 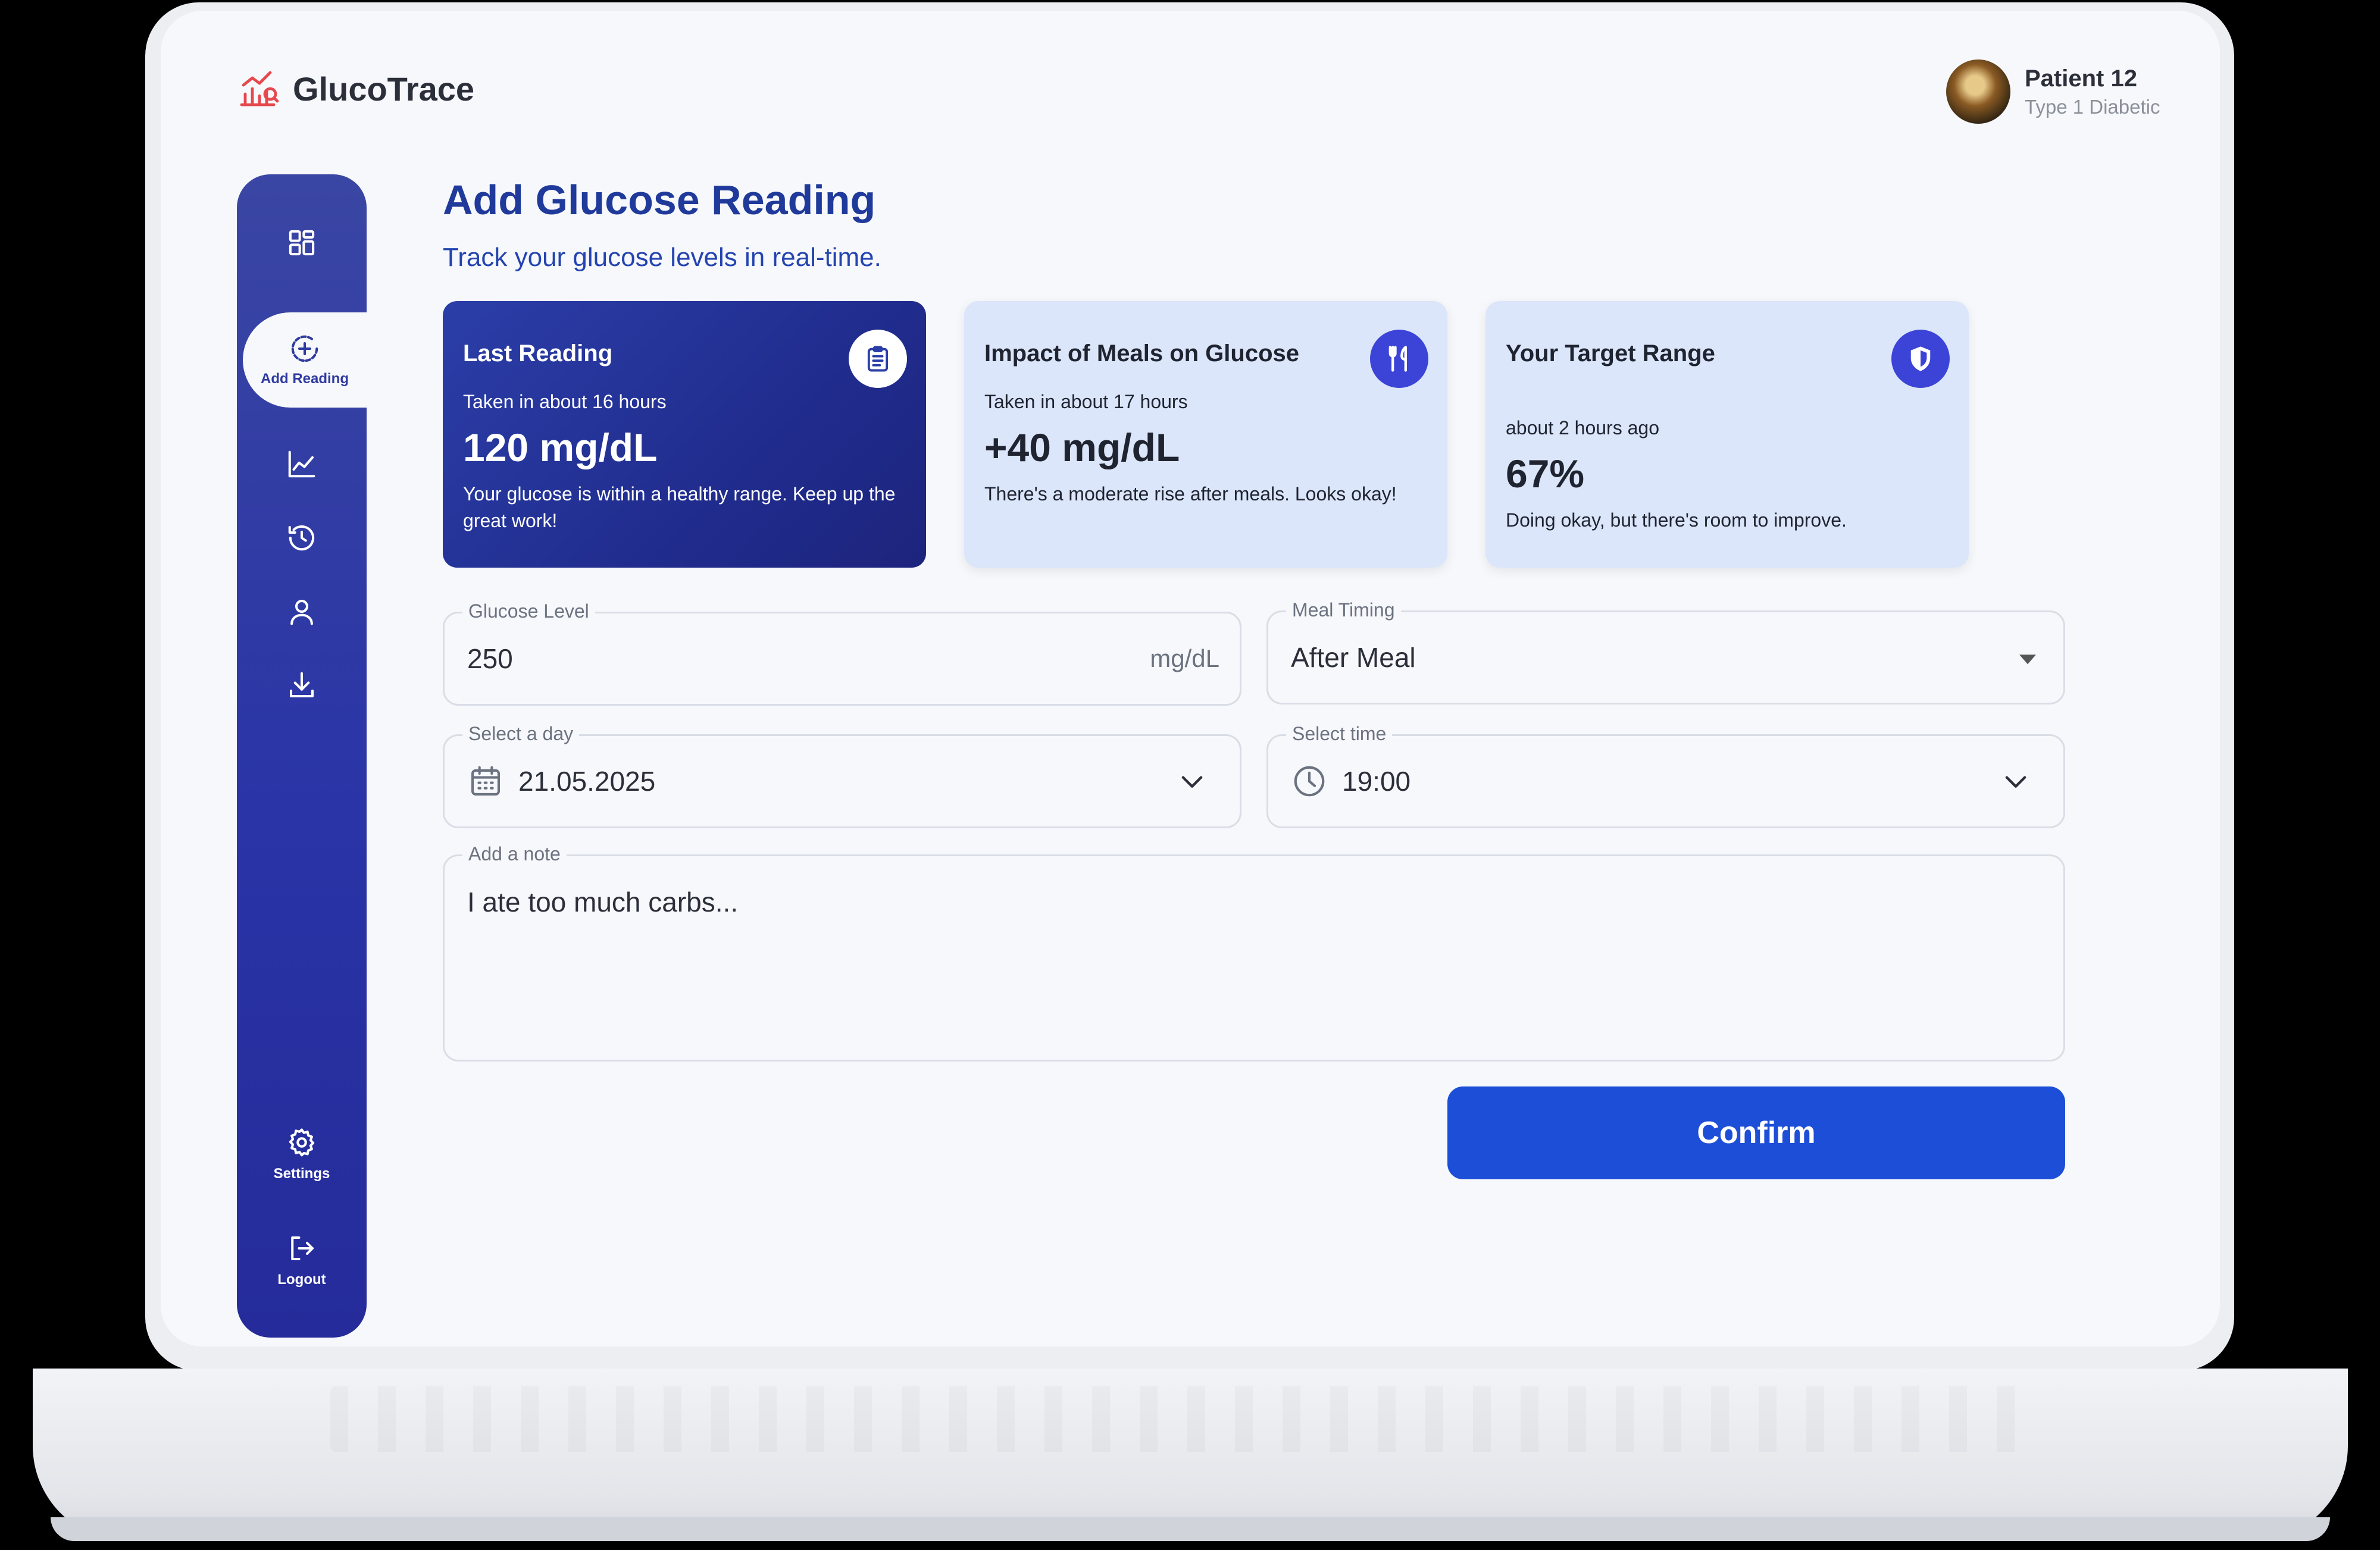 I want to click on card-description: Doing okay, but there's room to improve., so click(x=1676, y=520).